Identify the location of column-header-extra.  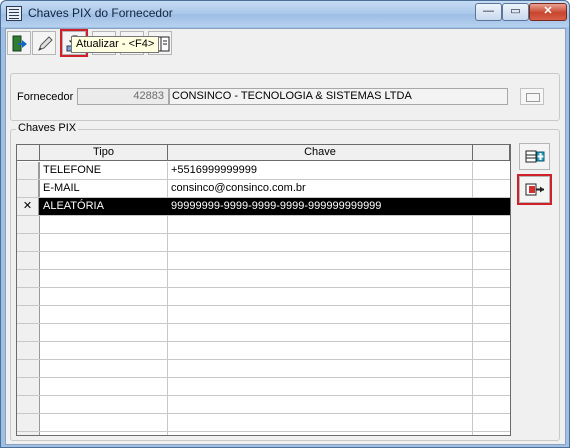
(491, 153).